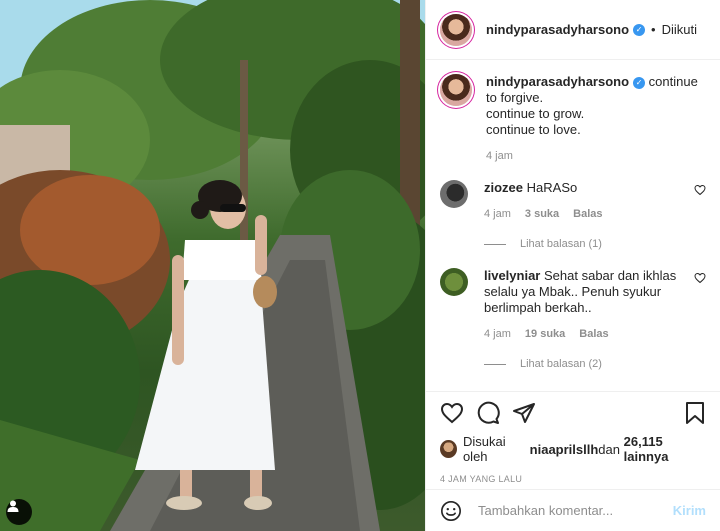 The height and width of the screenshot is (531, 720). I want to click on commenter-username: livelyniar, so click(512, 275).